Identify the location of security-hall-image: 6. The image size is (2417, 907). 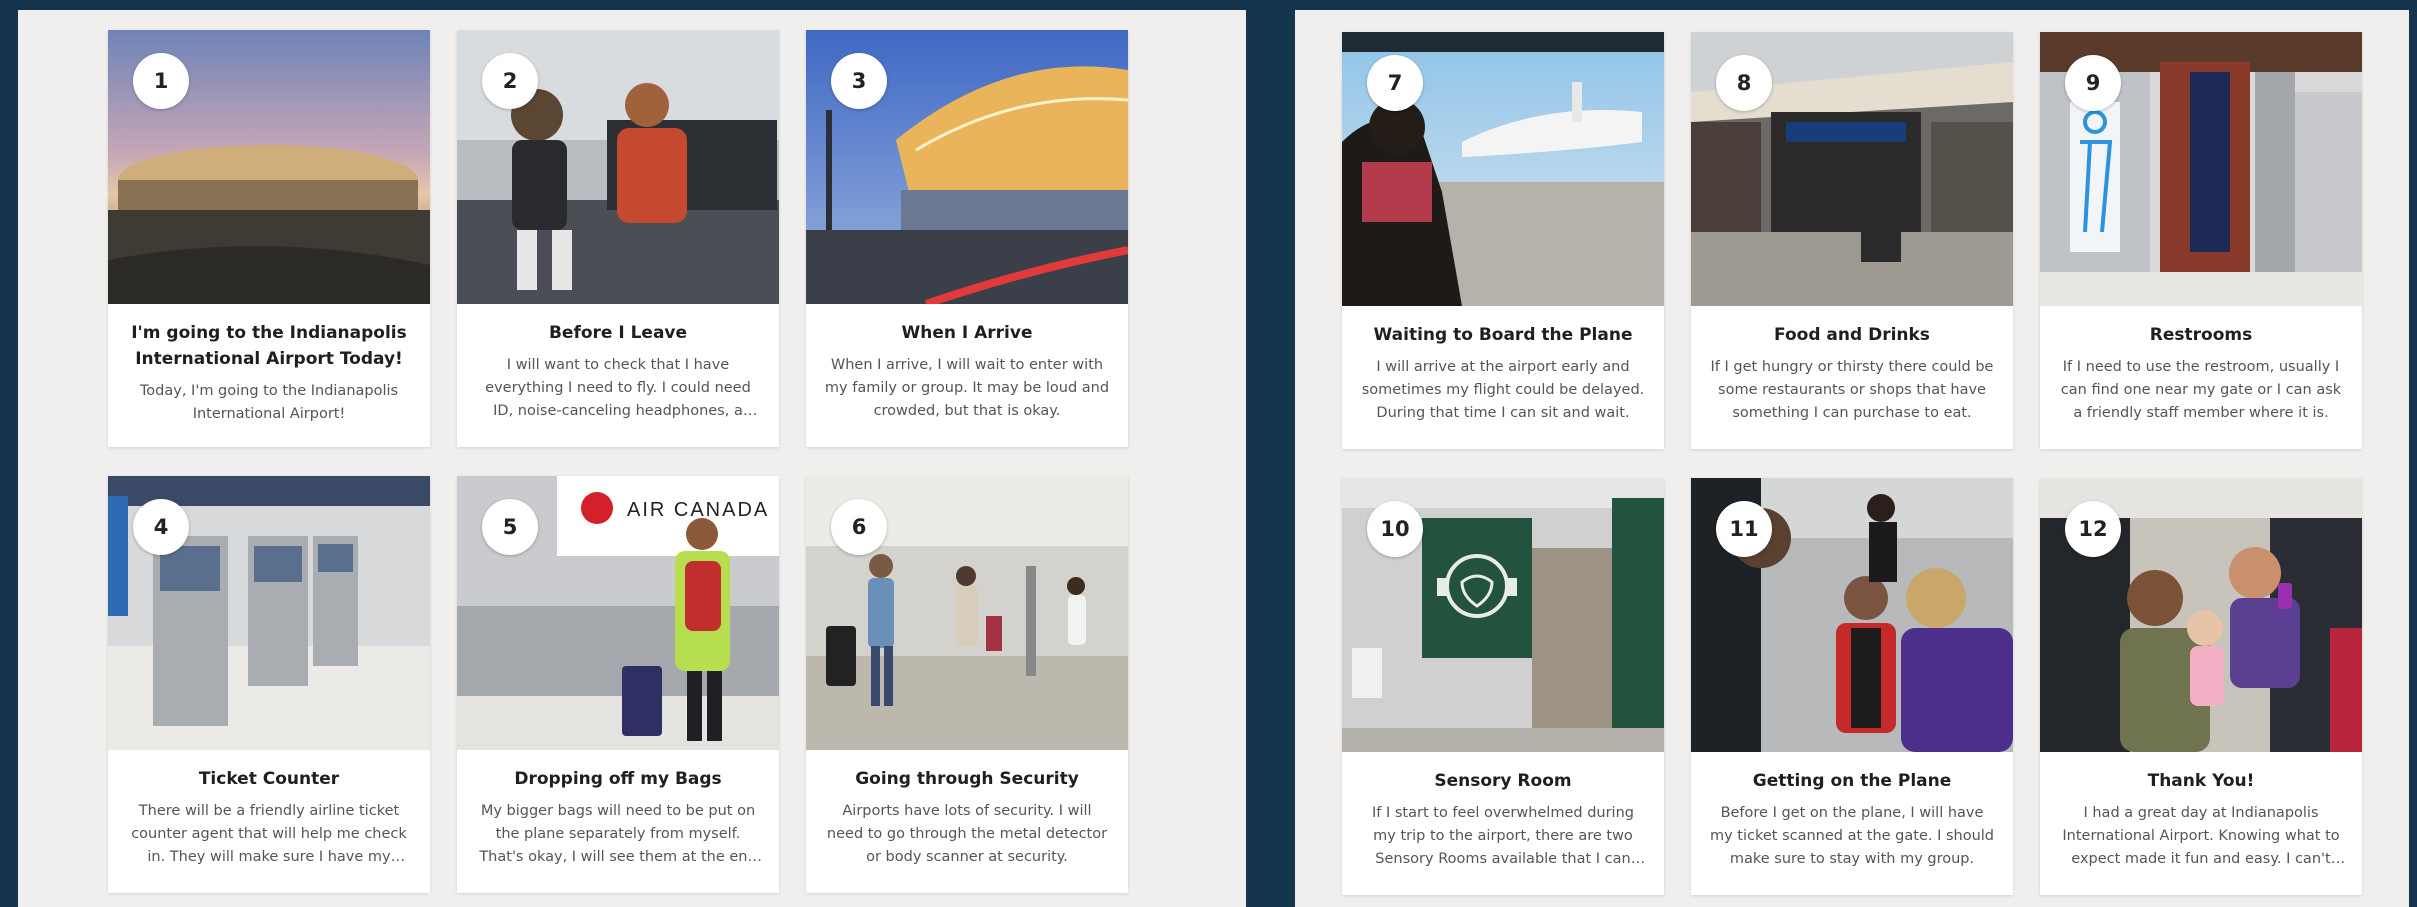
(967, 613).